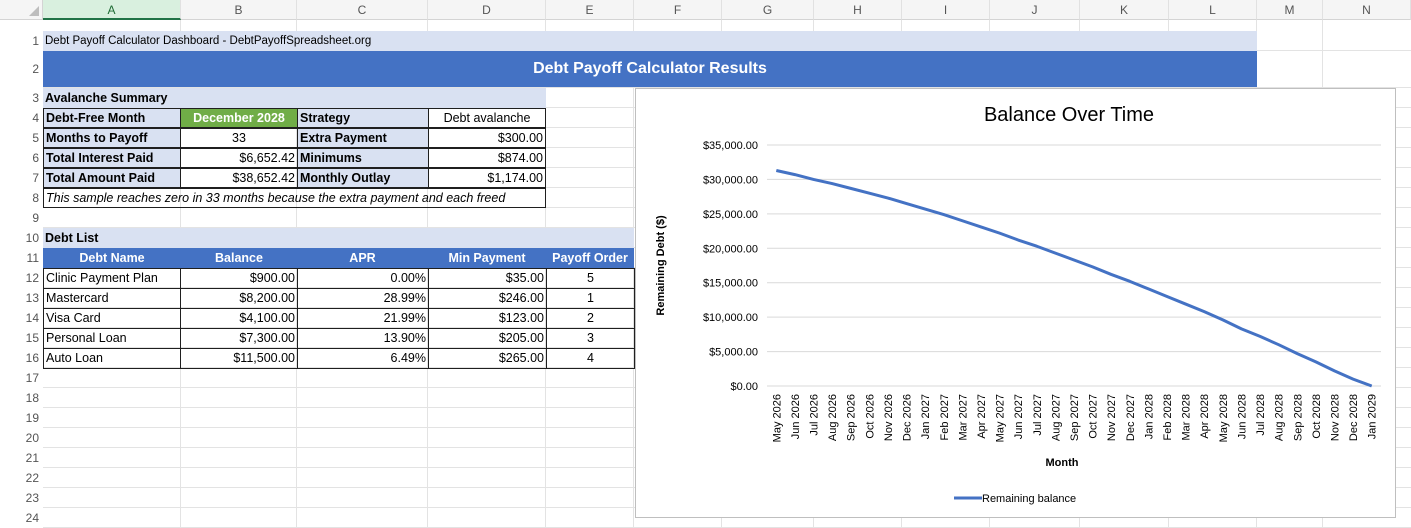 The height and width of the screenshot is (528, 1411). Describe the element at coordinates (239, 338) in the screenshot. I see `debt-balance-cell: $7,300.00` at that location.